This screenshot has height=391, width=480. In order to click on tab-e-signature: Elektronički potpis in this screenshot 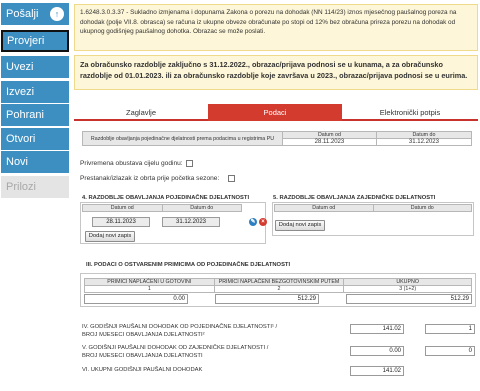, I will do `click(410, 112)`.